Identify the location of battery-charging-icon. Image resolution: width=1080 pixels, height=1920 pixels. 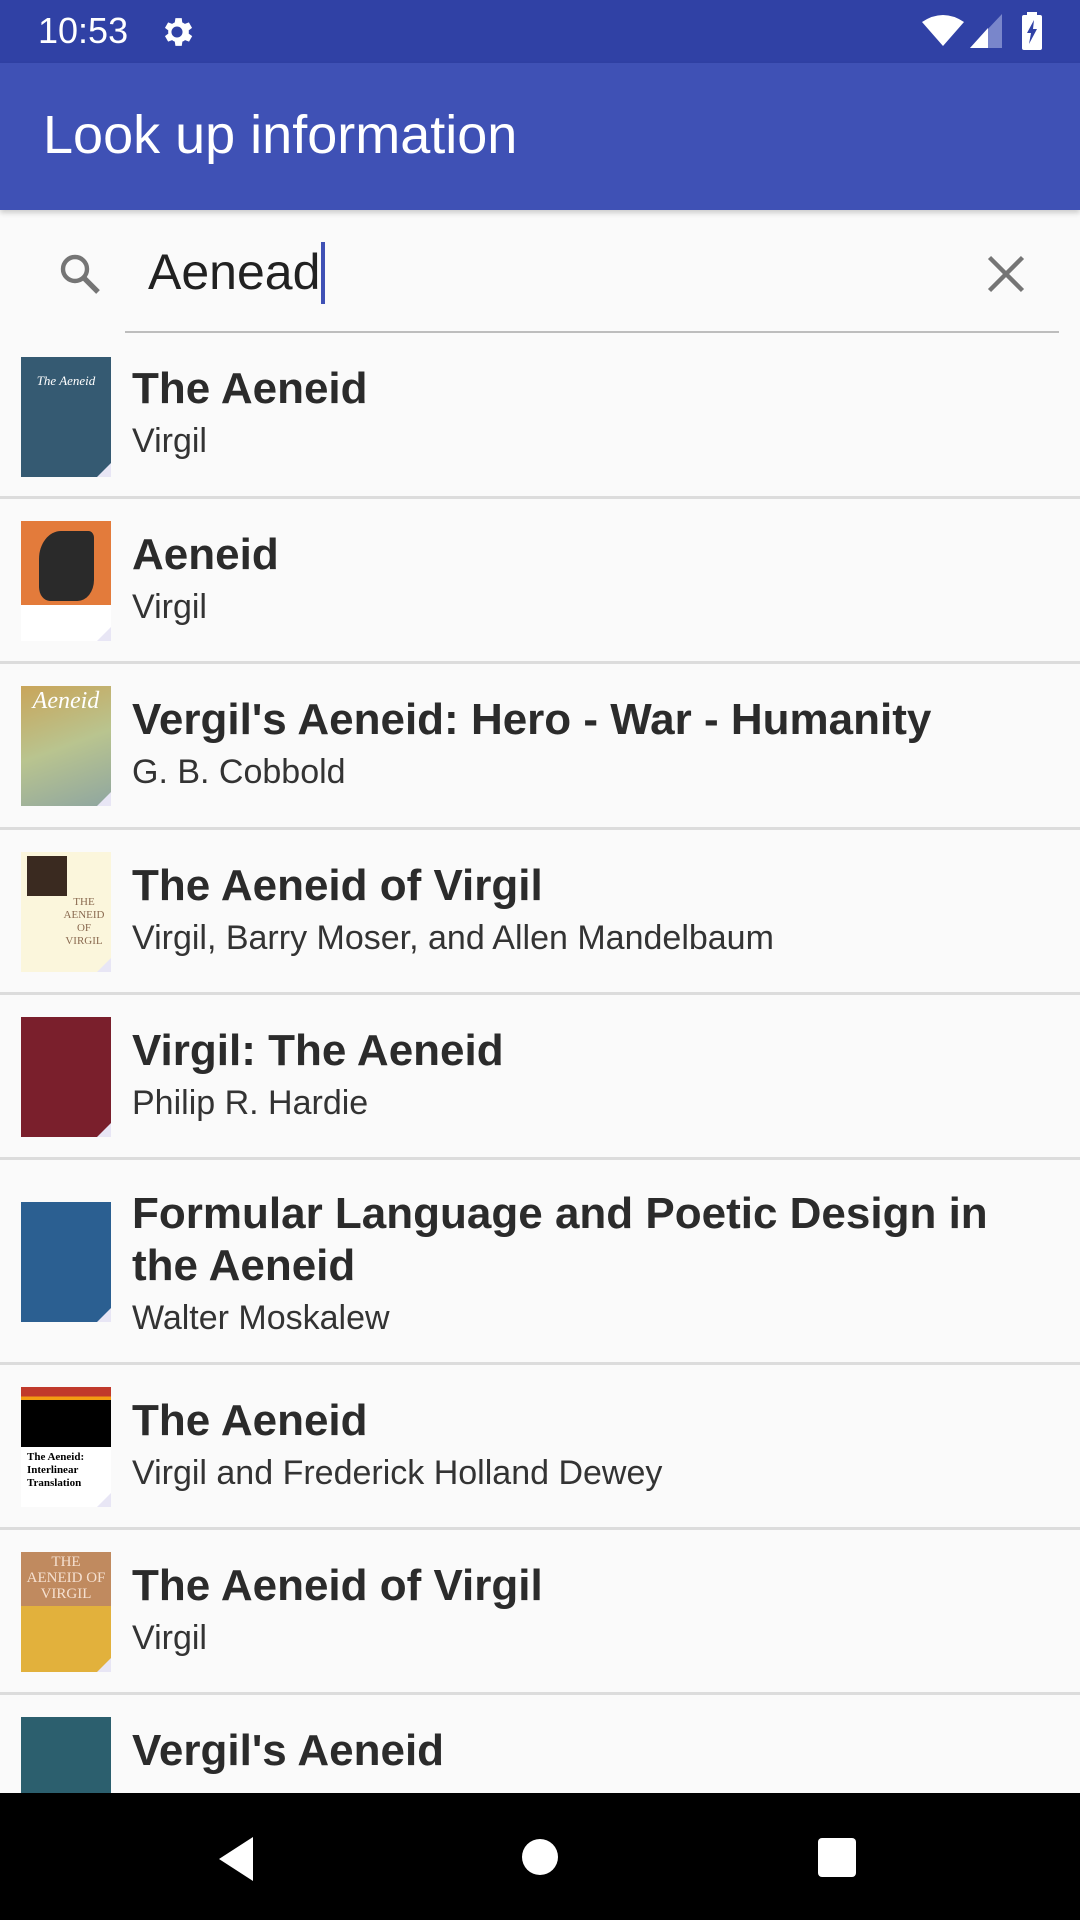
(1032, 31).